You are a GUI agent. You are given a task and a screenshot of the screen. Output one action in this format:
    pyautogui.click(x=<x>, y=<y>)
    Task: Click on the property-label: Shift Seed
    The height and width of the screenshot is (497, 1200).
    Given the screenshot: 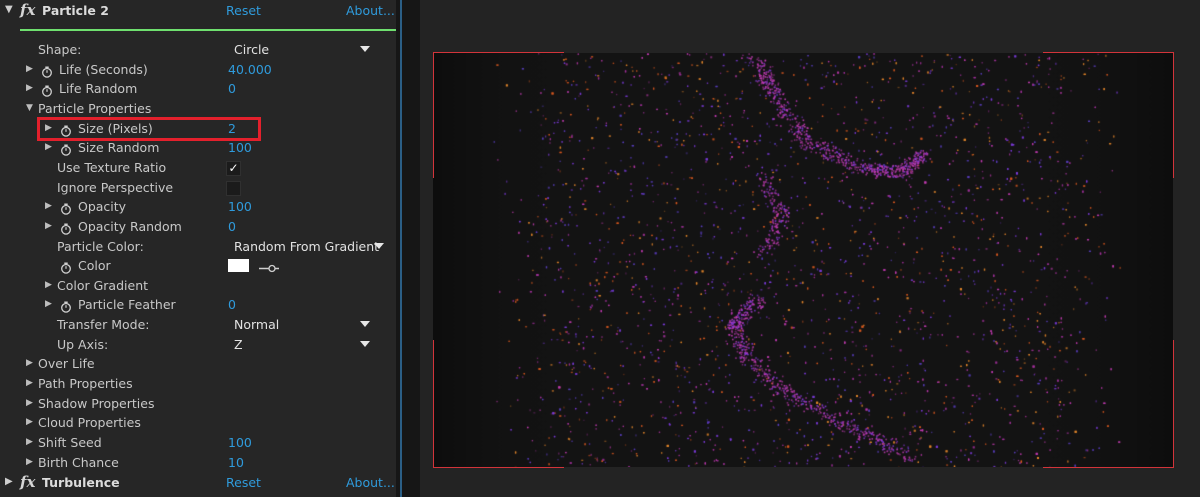 What is the action you would take?
    pyautogui.click(x=70, y=442)
    